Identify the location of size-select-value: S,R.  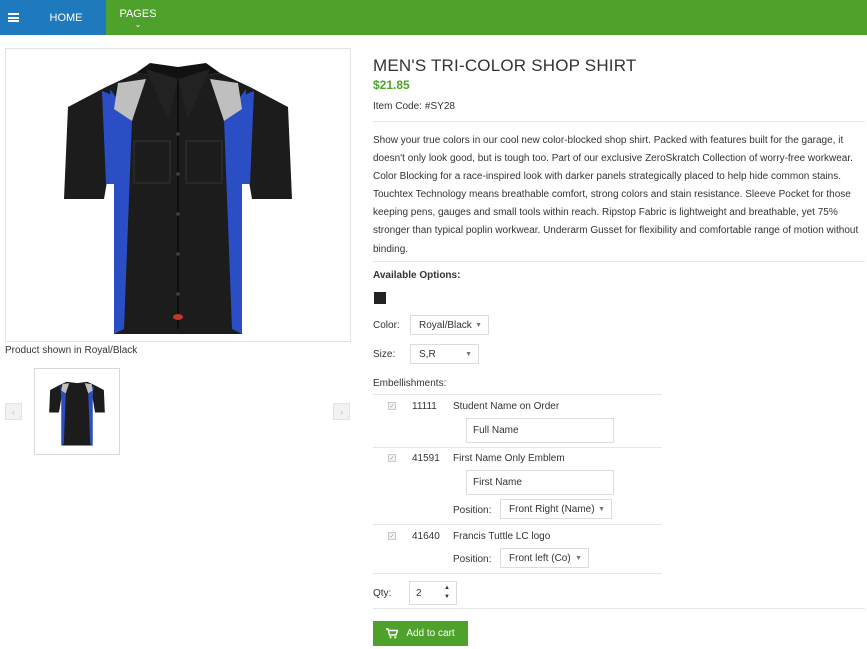
(427, 354).